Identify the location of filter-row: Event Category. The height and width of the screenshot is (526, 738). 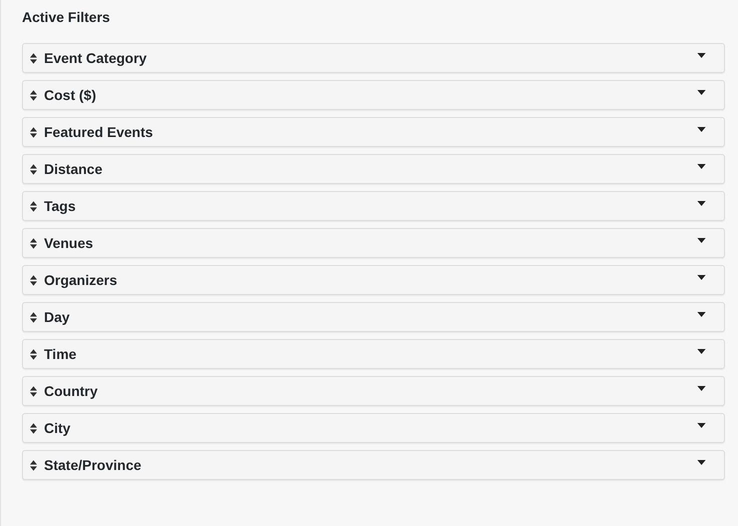
(373, 58).